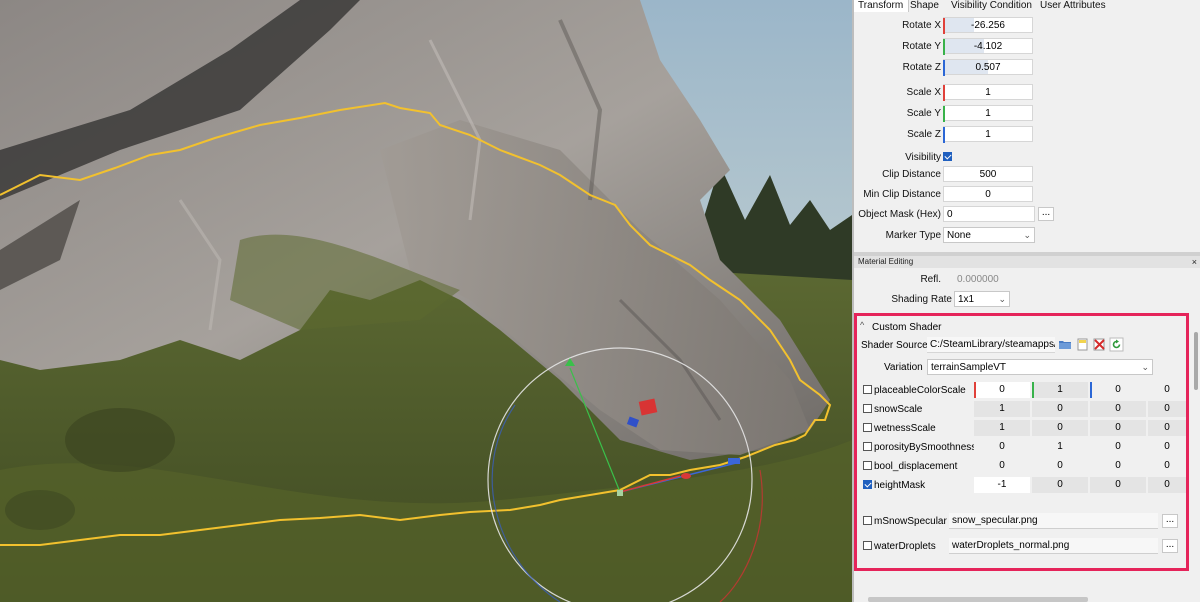  What do you see at coordinates (862, 325) in the screenshot?
I see `collapse-icon: ^` at bounding box center [862, 325].